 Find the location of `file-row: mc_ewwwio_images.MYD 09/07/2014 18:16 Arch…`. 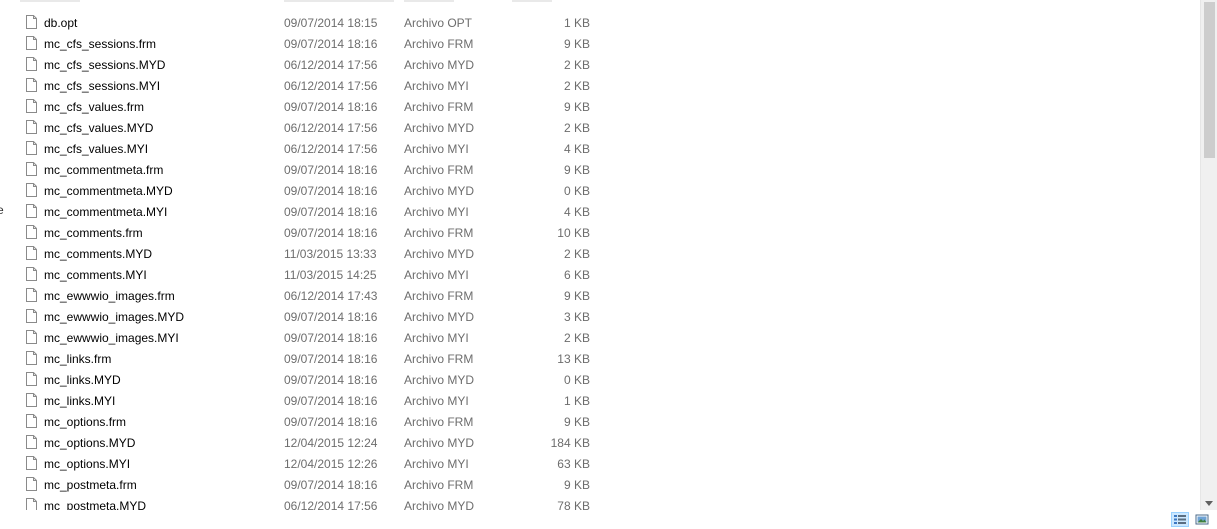

file-row: mc_ewwwio_images.MYD 09/07/2014 18:16 Arch… is located at coordinates (600, 316).